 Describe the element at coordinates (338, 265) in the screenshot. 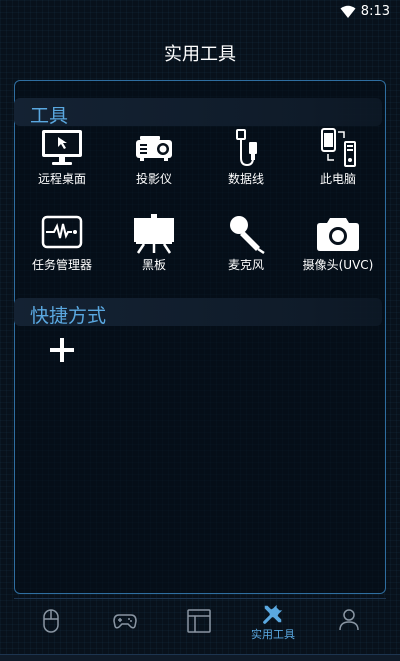

I see `tool-label: 摄像头(UVC)` at that location.